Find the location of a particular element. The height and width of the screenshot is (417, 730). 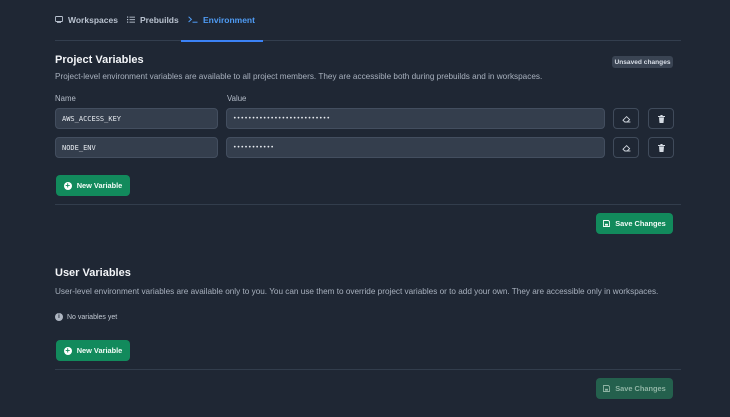

name-column-header: Name is located at coordinates (65, 98).